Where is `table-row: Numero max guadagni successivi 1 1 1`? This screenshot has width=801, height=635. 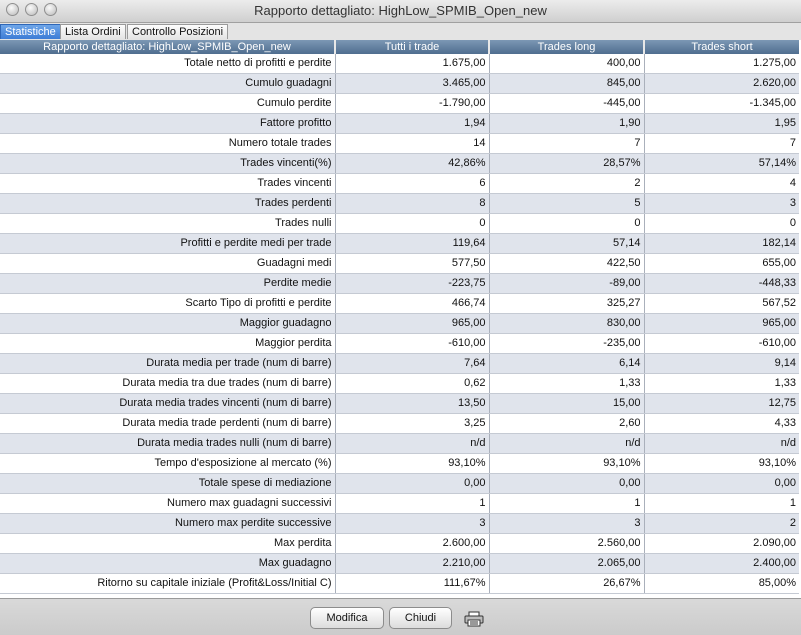
table-row: Numero max guadagni successivi 1 1 1 is located at coordinates (399, 503).